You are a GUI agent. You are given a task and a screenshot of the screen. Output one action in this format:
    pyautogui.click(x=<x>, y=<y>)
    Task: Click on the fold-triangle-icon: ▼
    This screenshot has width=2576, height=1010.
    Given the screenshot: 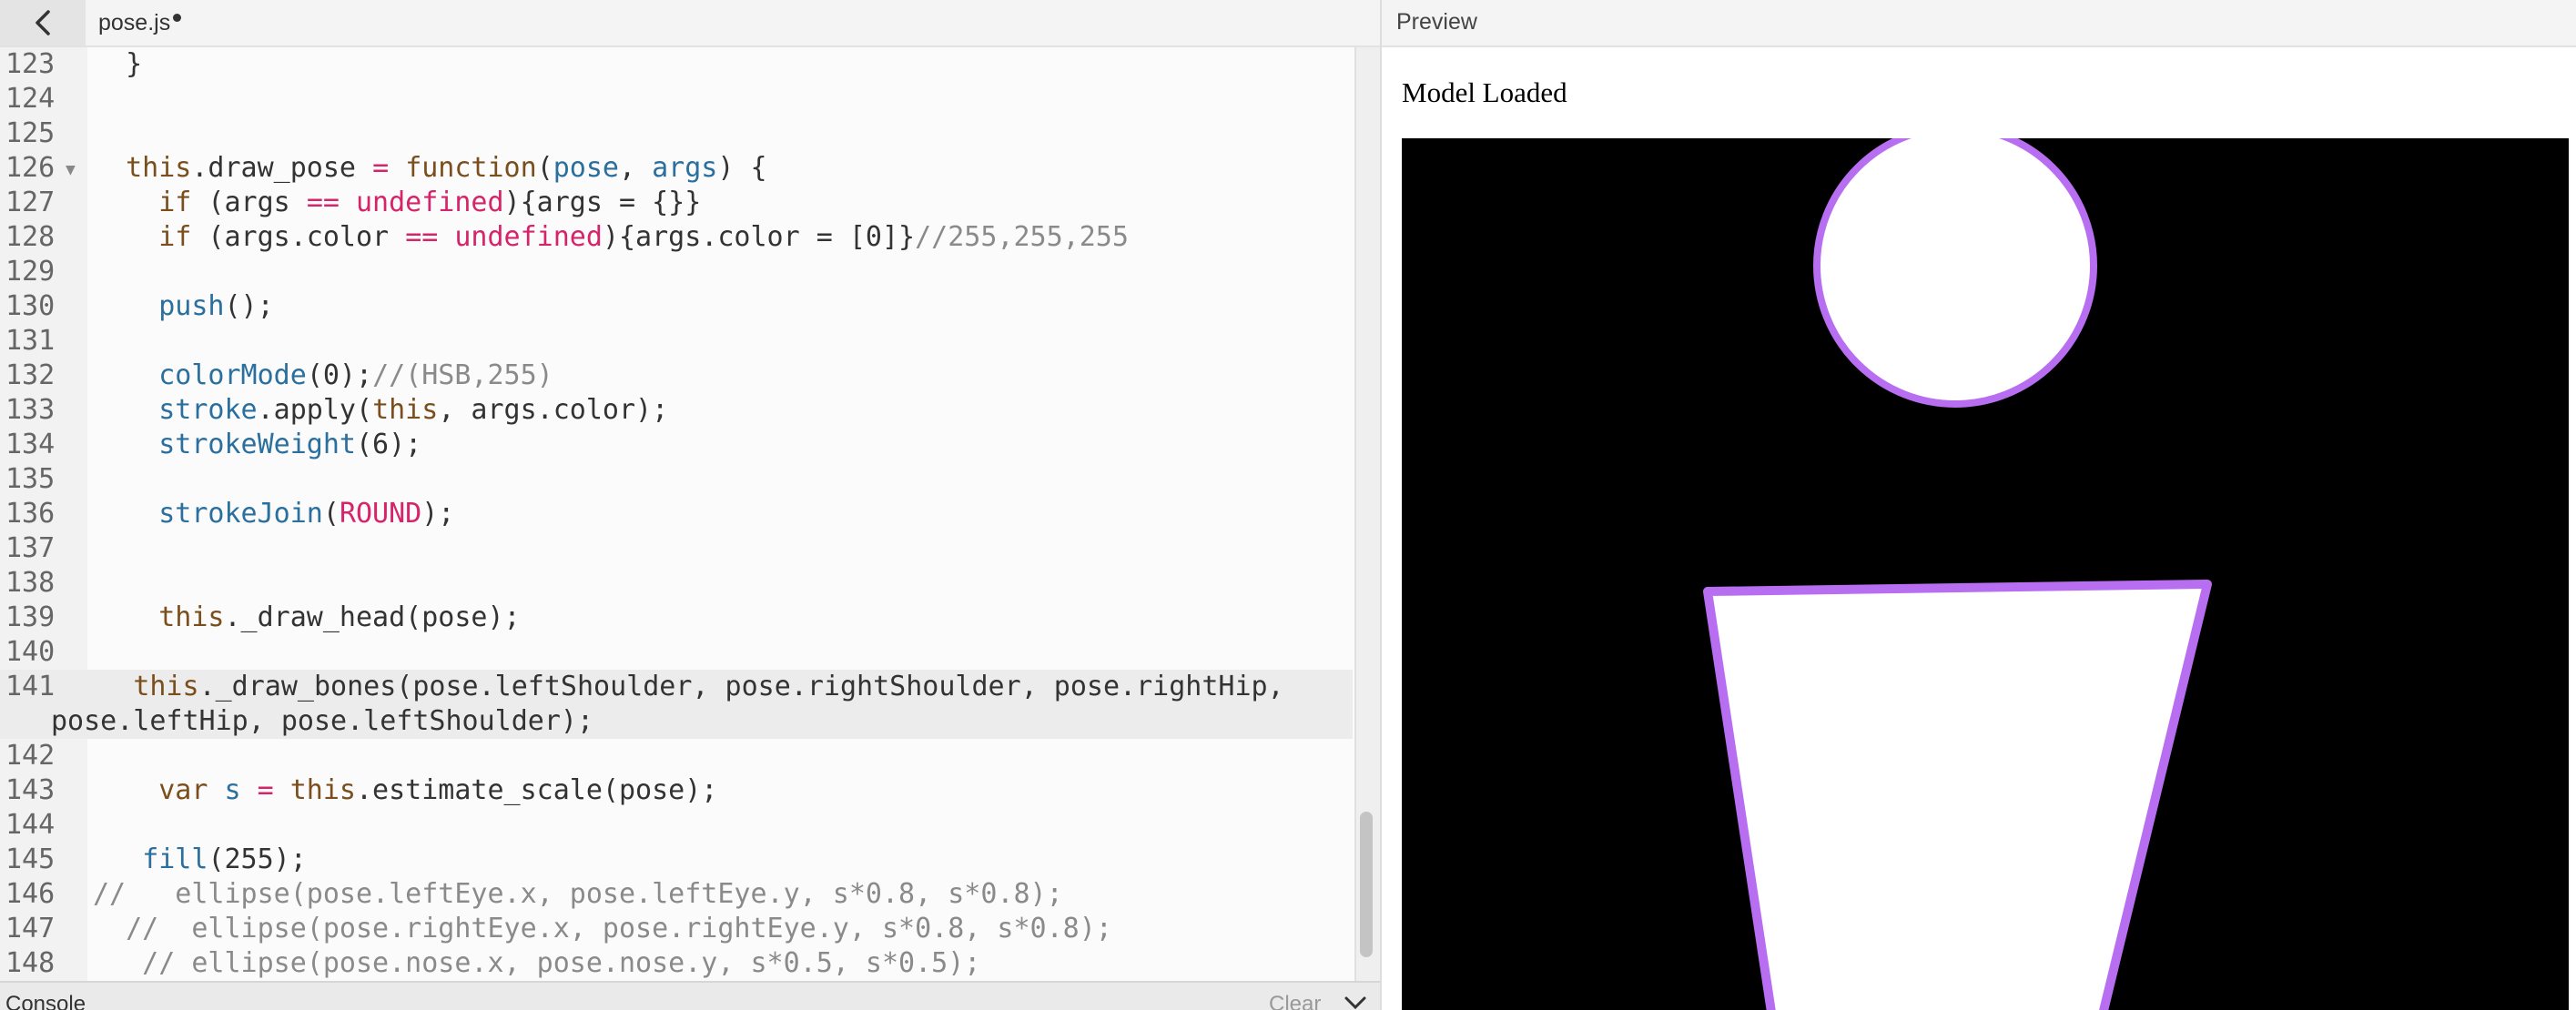 What is the action you would take?
    pyautogui.click(x=71, y=170)
    